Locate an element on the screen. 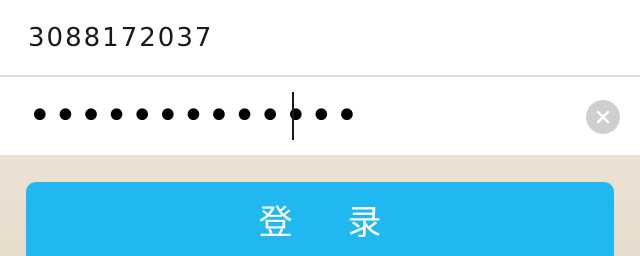 Image resolution: width=640 pixels, height=256 pixels. clear-password-button is located at coordinates (603, 117).